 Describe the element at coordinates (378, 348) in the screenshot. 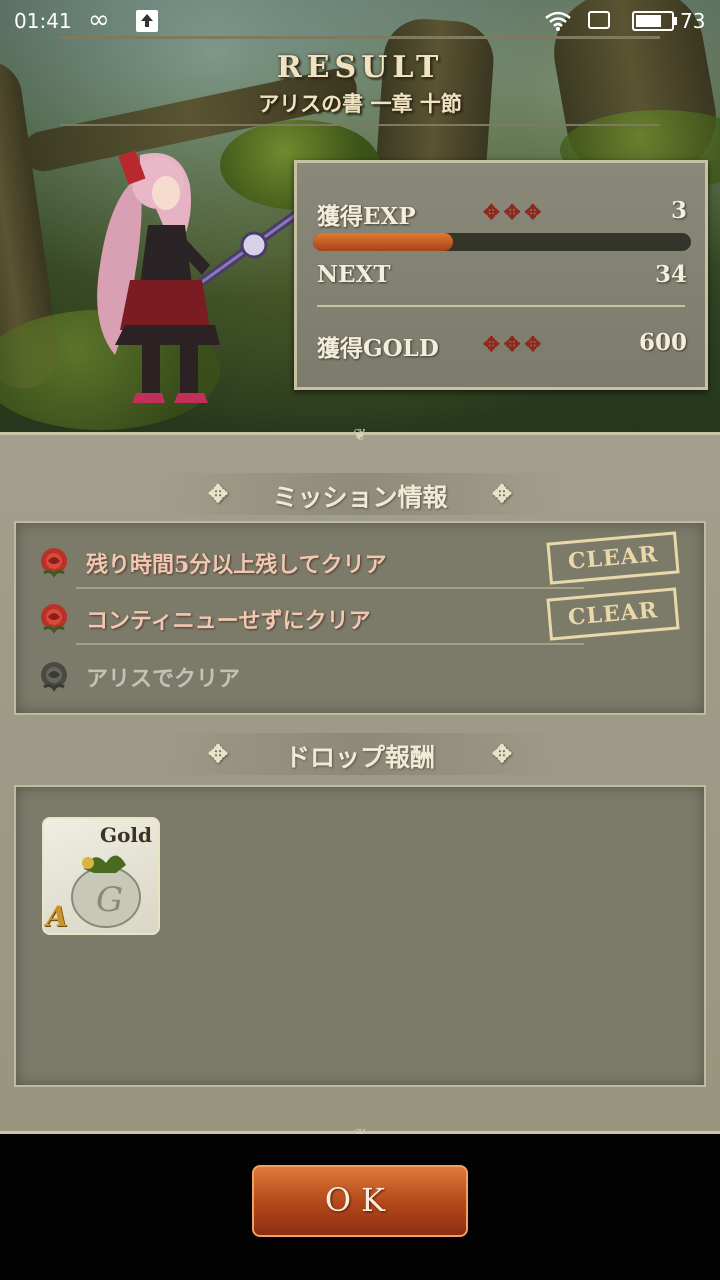

I see `gold-label: 獲得GOLD` at that location.